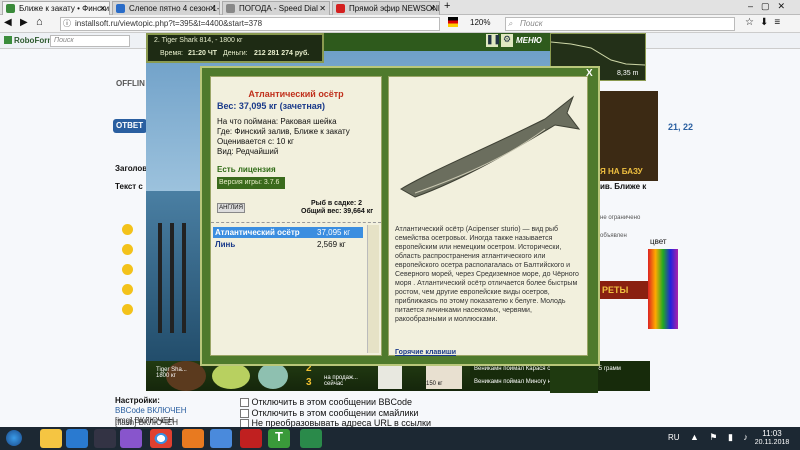 The height and width of the screenshot is (450, 800). I want to click on hotkeys-link: Горячие клавиши, so click(425, 352).